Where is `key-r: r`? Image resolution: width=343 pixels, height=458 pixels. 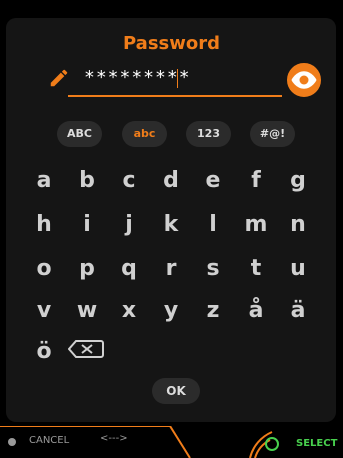
key-r: r is located at coordinates (171, 269).